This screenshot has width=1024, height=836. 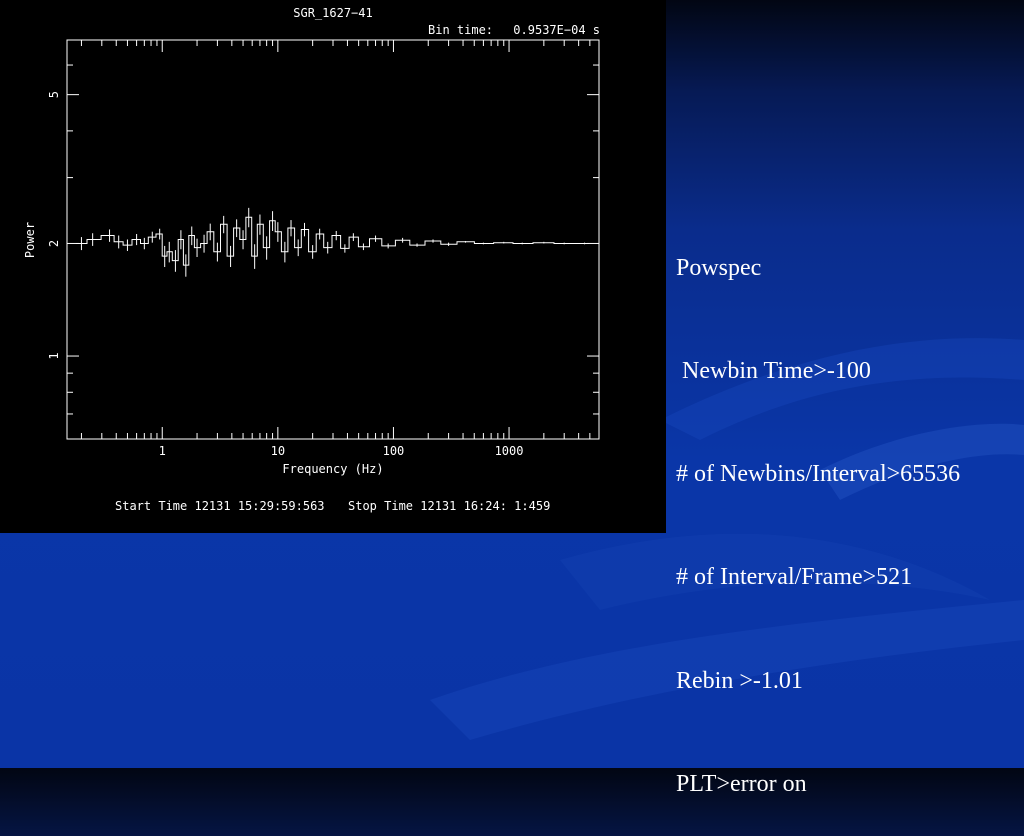 What do you see at coordinates (449, 506) in the screenshot?
I see `stop-time: Stop Time 12131 16:24: 1:459` at bounding box center [449, 506].